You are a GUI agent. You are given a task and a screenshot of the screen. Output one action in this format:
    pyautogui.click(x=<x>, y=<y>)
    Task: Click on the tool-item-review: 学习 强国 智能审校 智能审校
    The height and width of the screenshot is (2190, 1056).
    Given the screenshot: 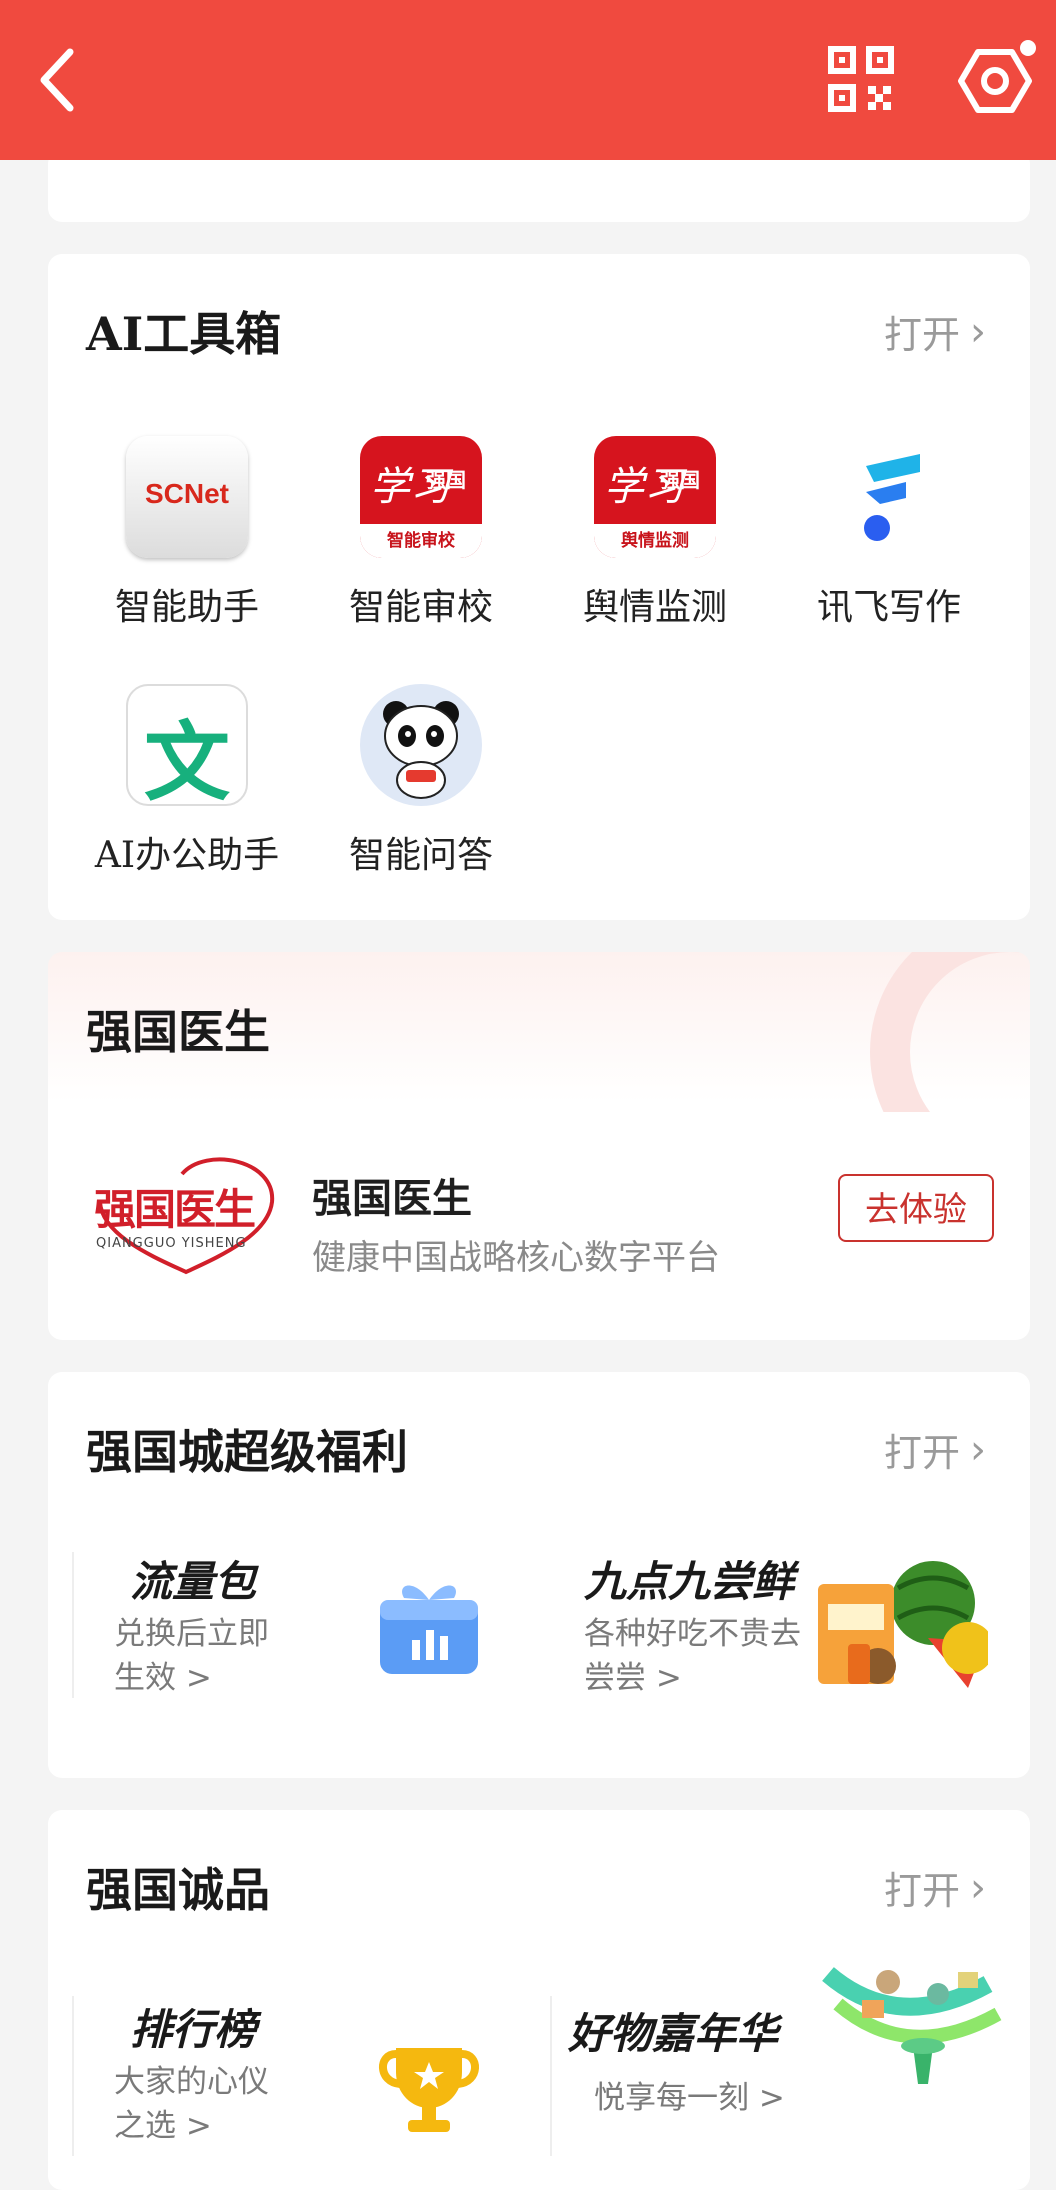 What is the action you would take?
    pyautogui.click(x=421, y=533)
    